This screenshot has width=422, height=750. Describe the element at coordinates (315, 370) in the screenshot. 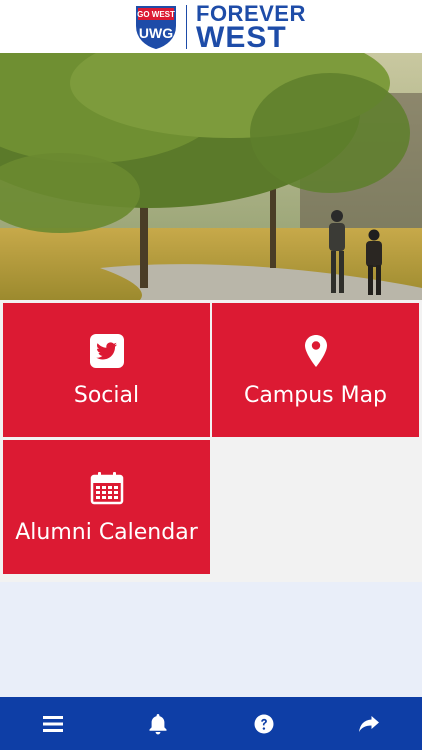

I see `campus-map-tile: Campus Map` at that location.